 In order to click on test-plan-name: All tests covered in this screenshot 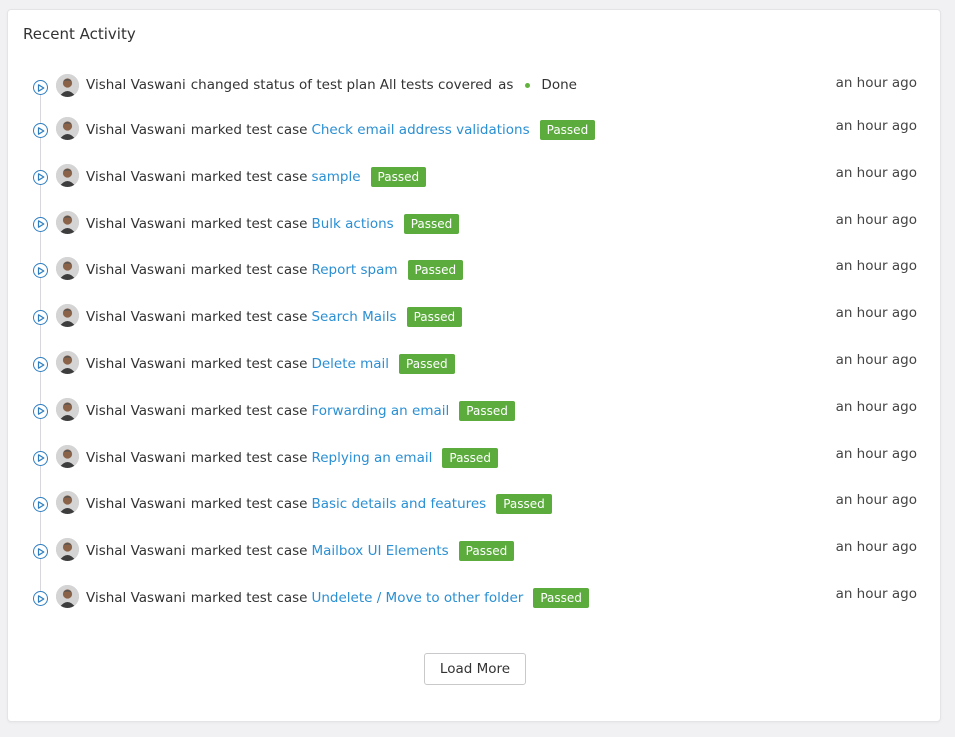, I will do `click(436, 85)`.